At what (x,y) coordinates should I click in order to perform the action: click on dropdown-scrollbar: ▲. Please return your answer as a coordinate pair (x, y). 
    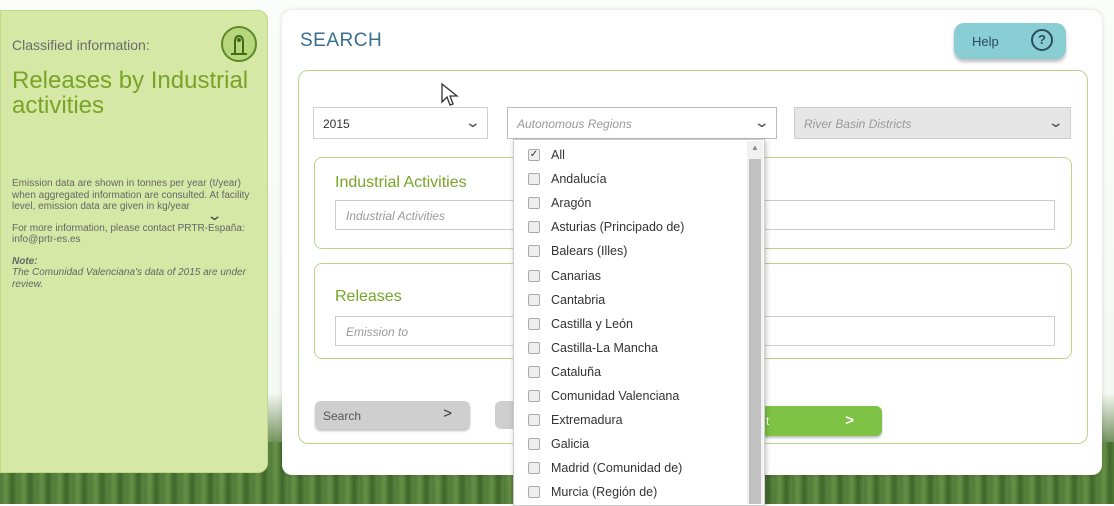
    Looking at the image, I should click on (755, 322).